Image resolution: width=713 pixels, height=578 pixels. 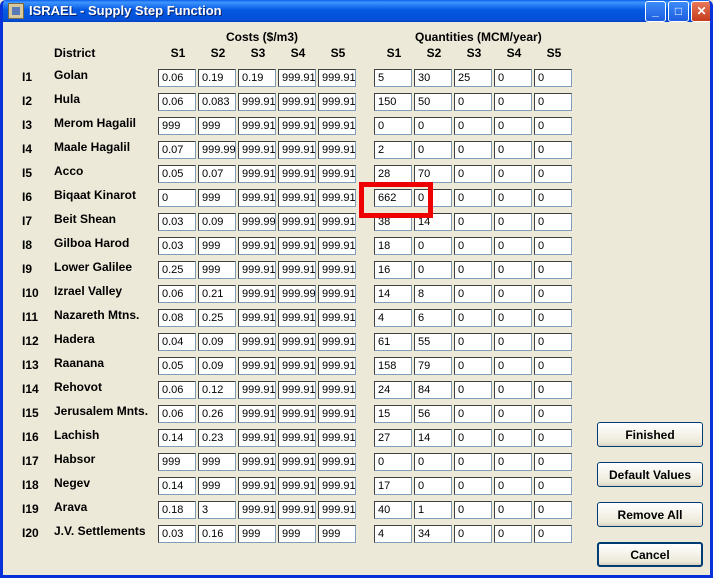 What do you see at coordinates (678, 11) in the screenshot?
I see `maximize-icon: □` at bounding box center [678, 11].